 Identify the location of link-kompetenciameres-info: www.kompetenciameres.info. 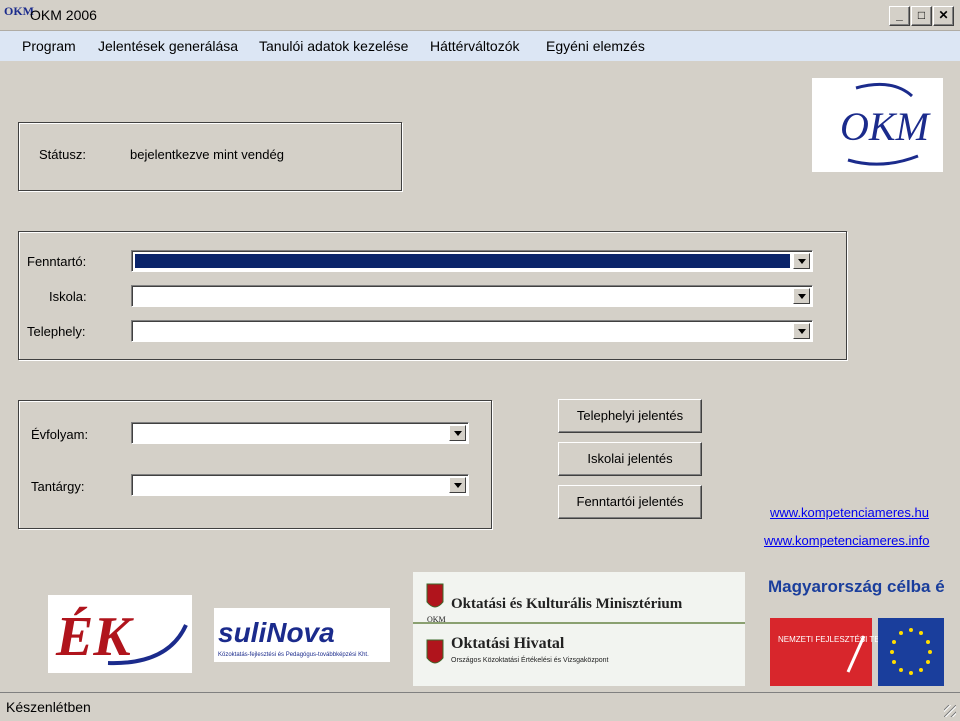
(846, 540).